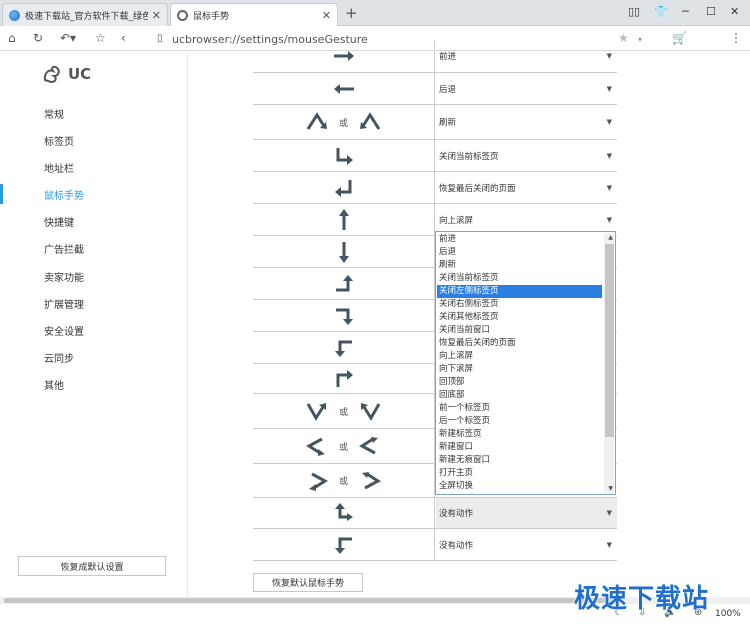 This screenshot has width=750, height=624. What do you see at coordinates (370, 121) in the screenshot?
I see `up-down-gesture-alt-icon` at bounding box center [370, 121].